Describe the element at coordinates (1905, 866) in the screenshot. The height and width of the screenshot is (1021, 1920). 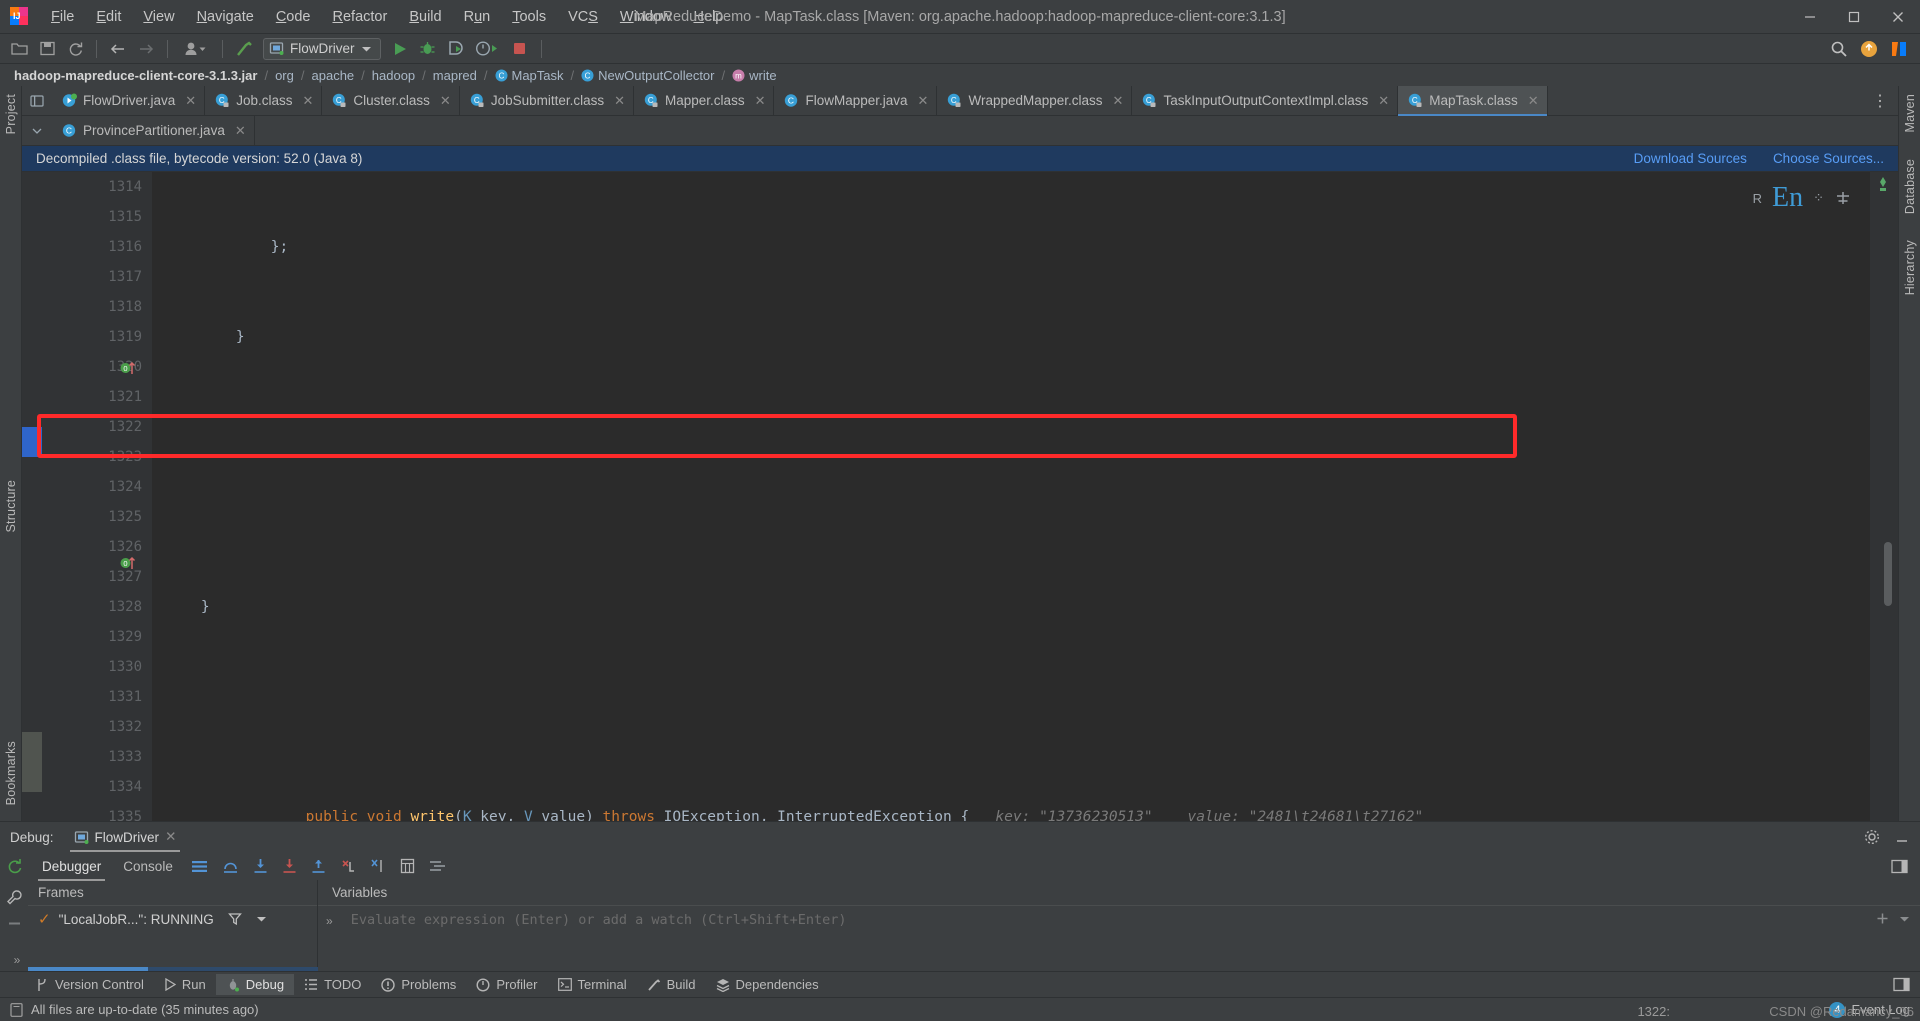
I see `debug-layout-toggle-icon` at that location.